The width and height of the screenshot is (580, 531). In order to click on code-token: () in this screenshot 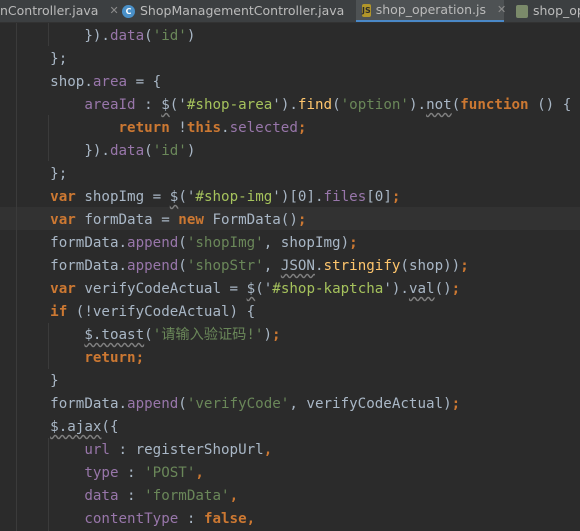, I will do `click(443, 289)`.